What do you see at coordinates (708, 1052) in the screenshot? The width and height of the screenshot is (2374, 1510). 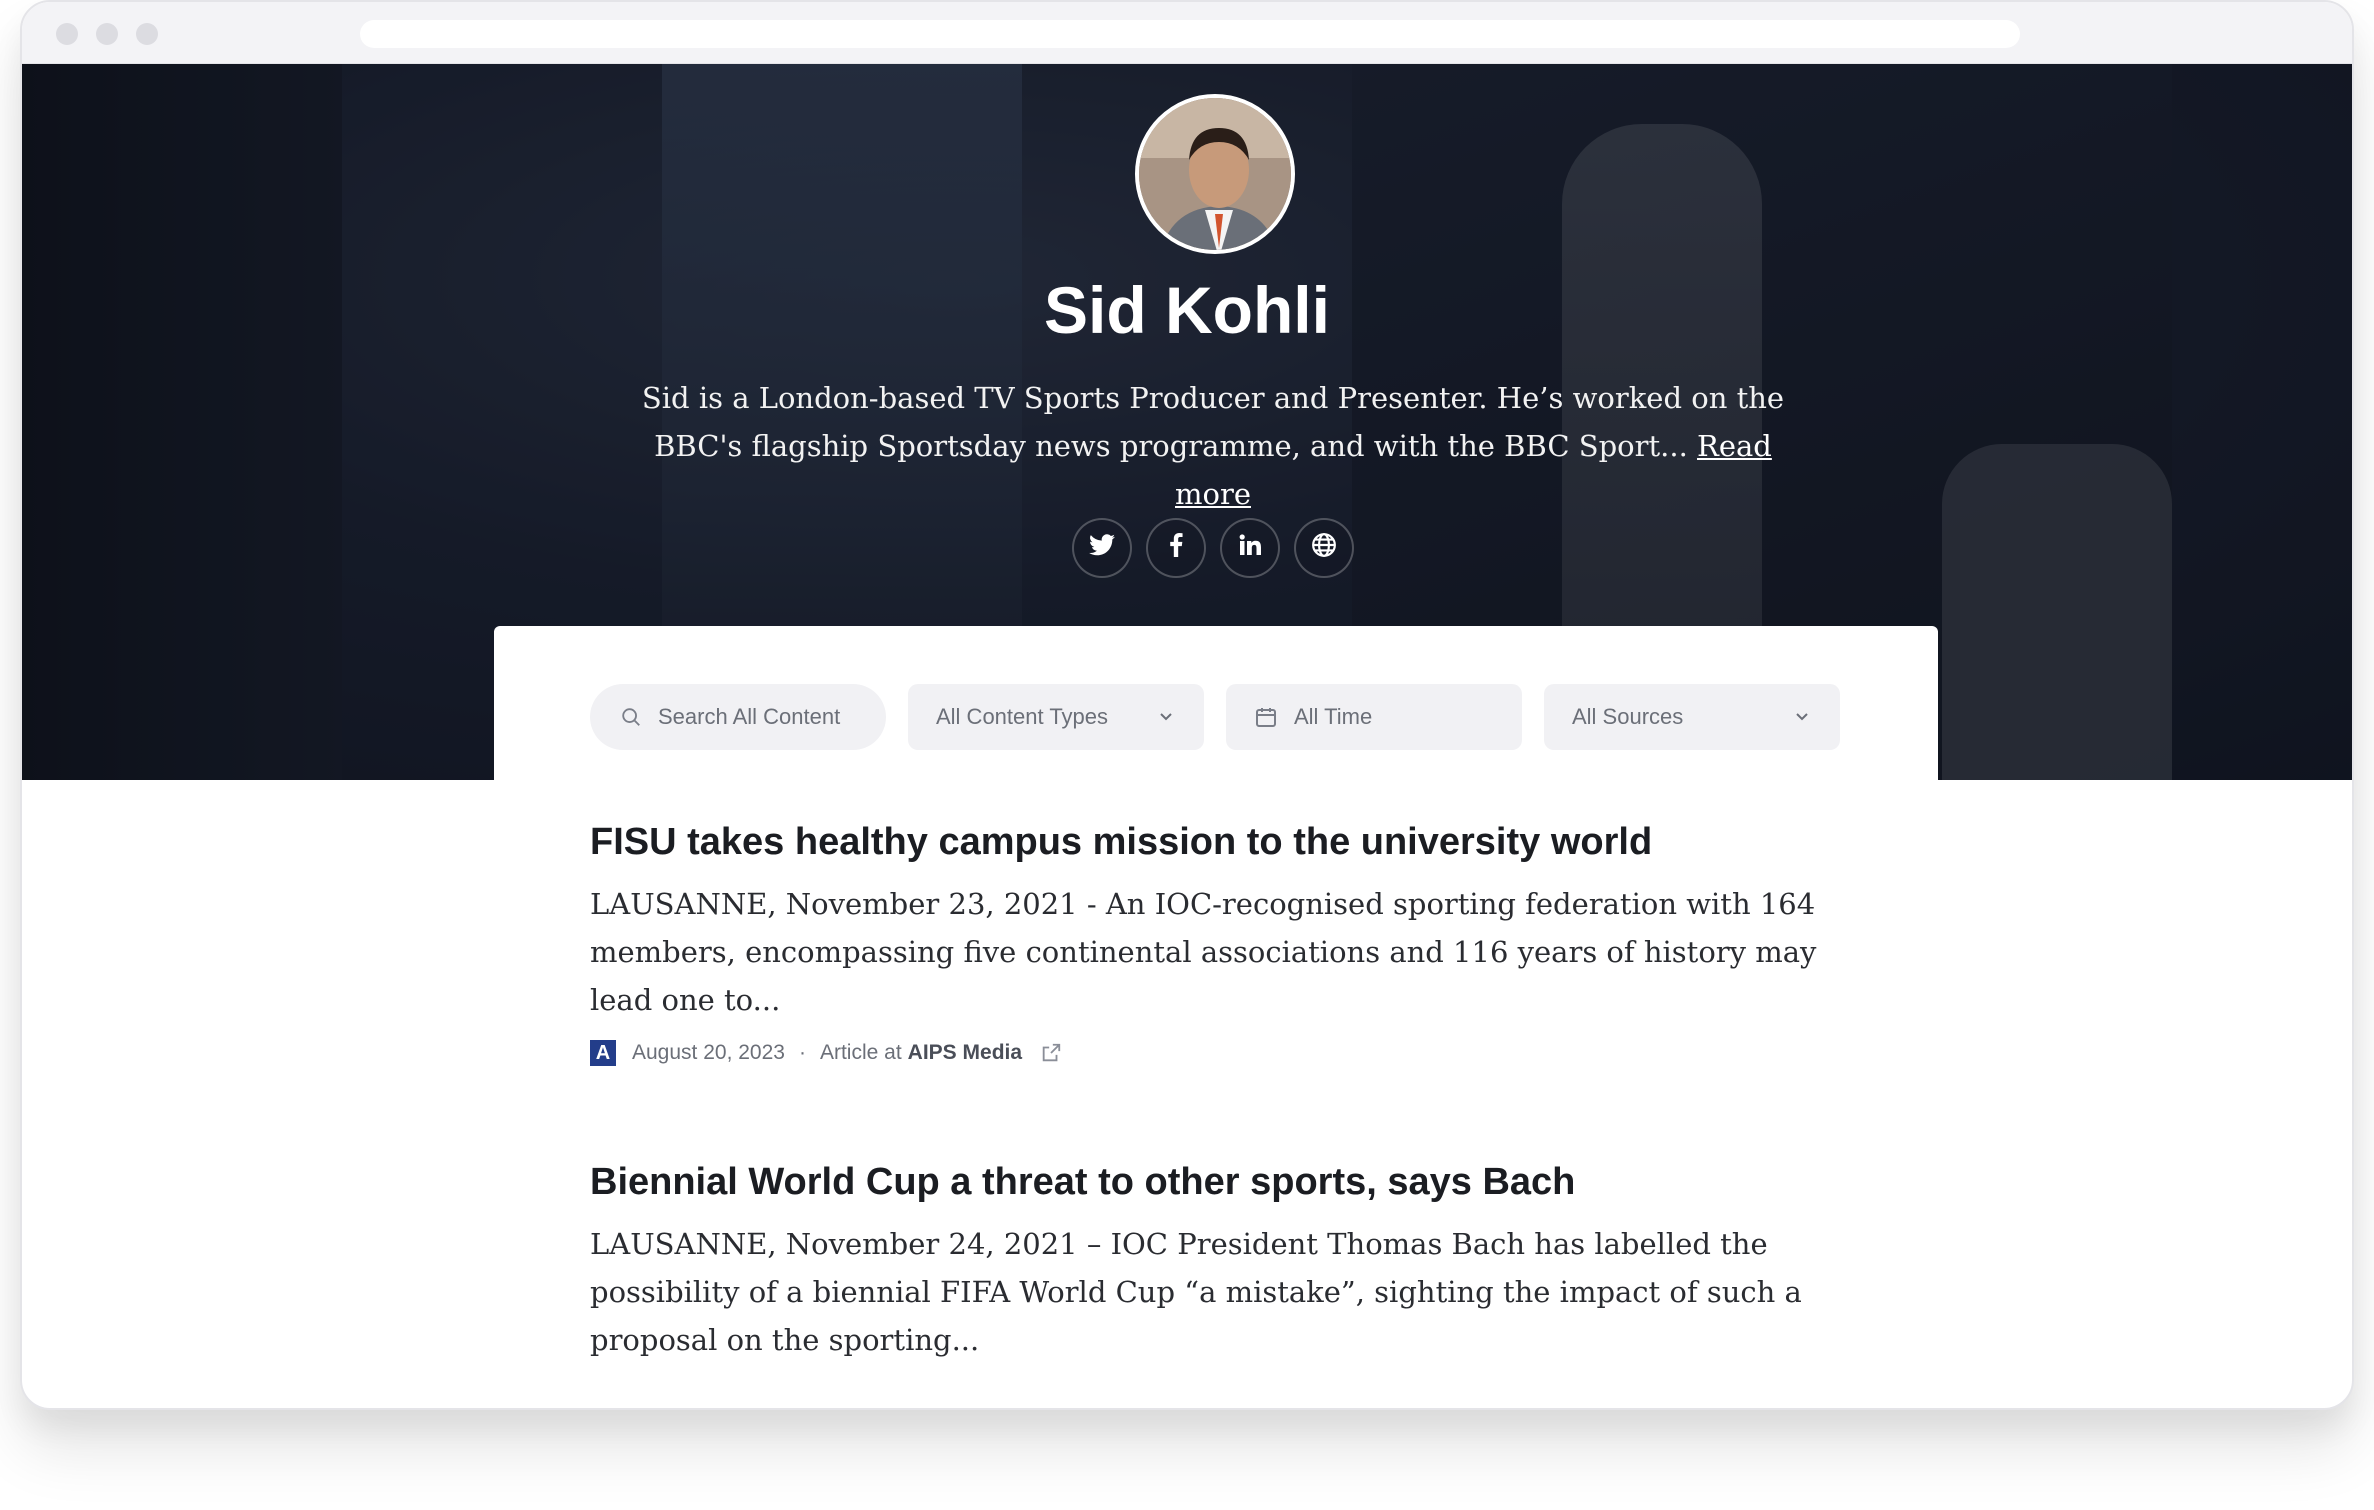 I see `article-date: August 20, 2023` at bounding box center [708, 1052].